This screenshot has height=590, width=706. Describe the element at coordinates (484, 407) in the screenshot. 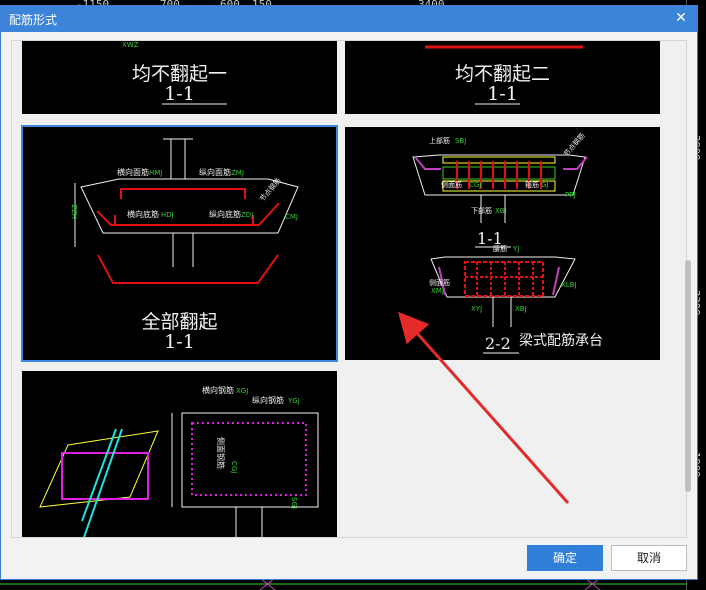

I see `annotation-arrow` at that location.